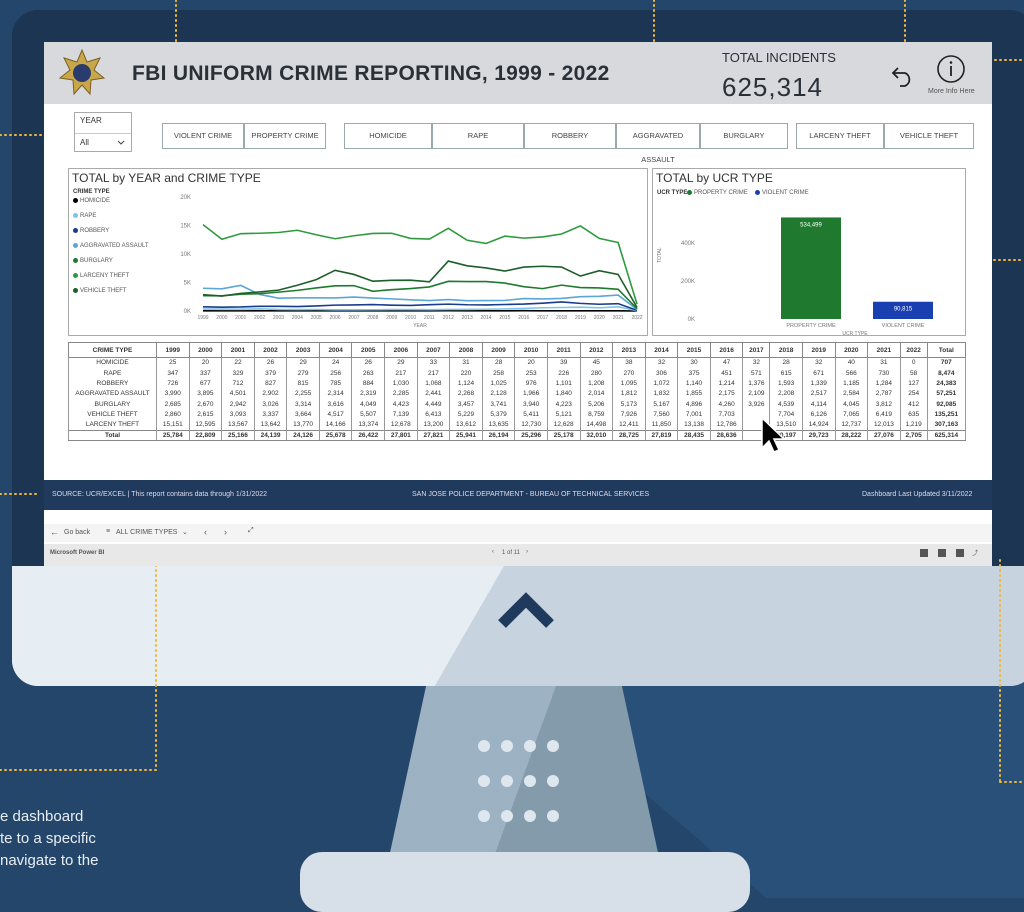 The image size is (1024, 912). What do you see at coordinates (433, 350) in the screenshot?
I see `column-header: 2007` at bounding box center [433, 350].